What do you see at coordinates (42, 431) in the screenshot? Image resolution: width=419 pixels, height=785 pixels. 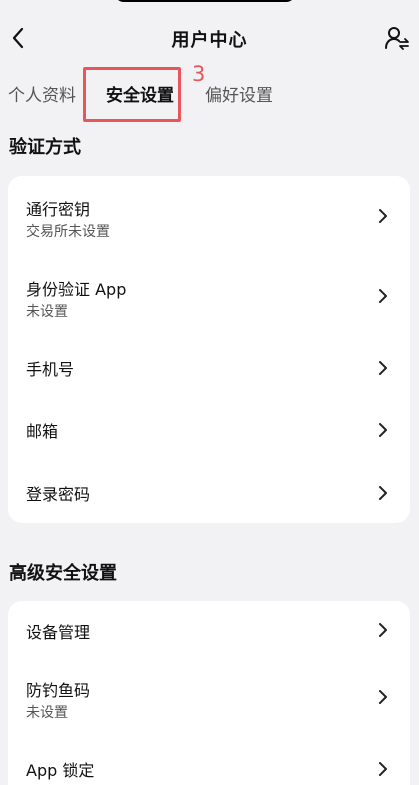 I see `row-label: 邮箱` at bounding box center [42, 431].